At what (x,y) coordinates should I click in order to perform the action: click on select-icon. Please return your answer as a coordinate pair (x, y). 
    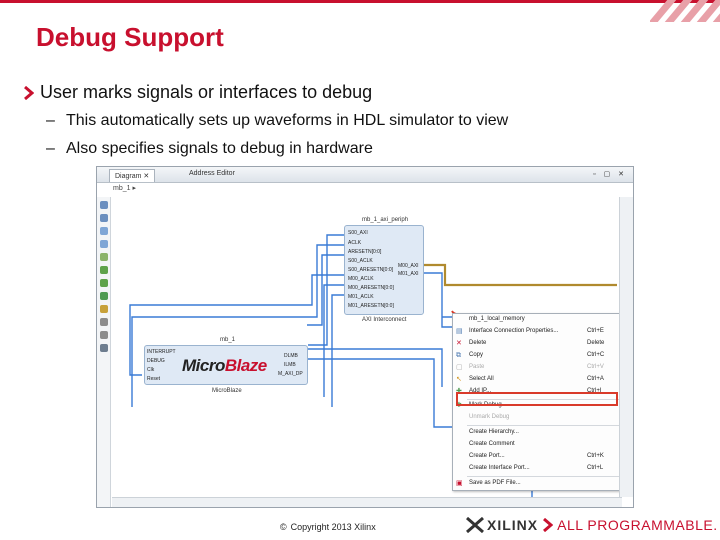
    Looking at the image, I should click on (104, 257).